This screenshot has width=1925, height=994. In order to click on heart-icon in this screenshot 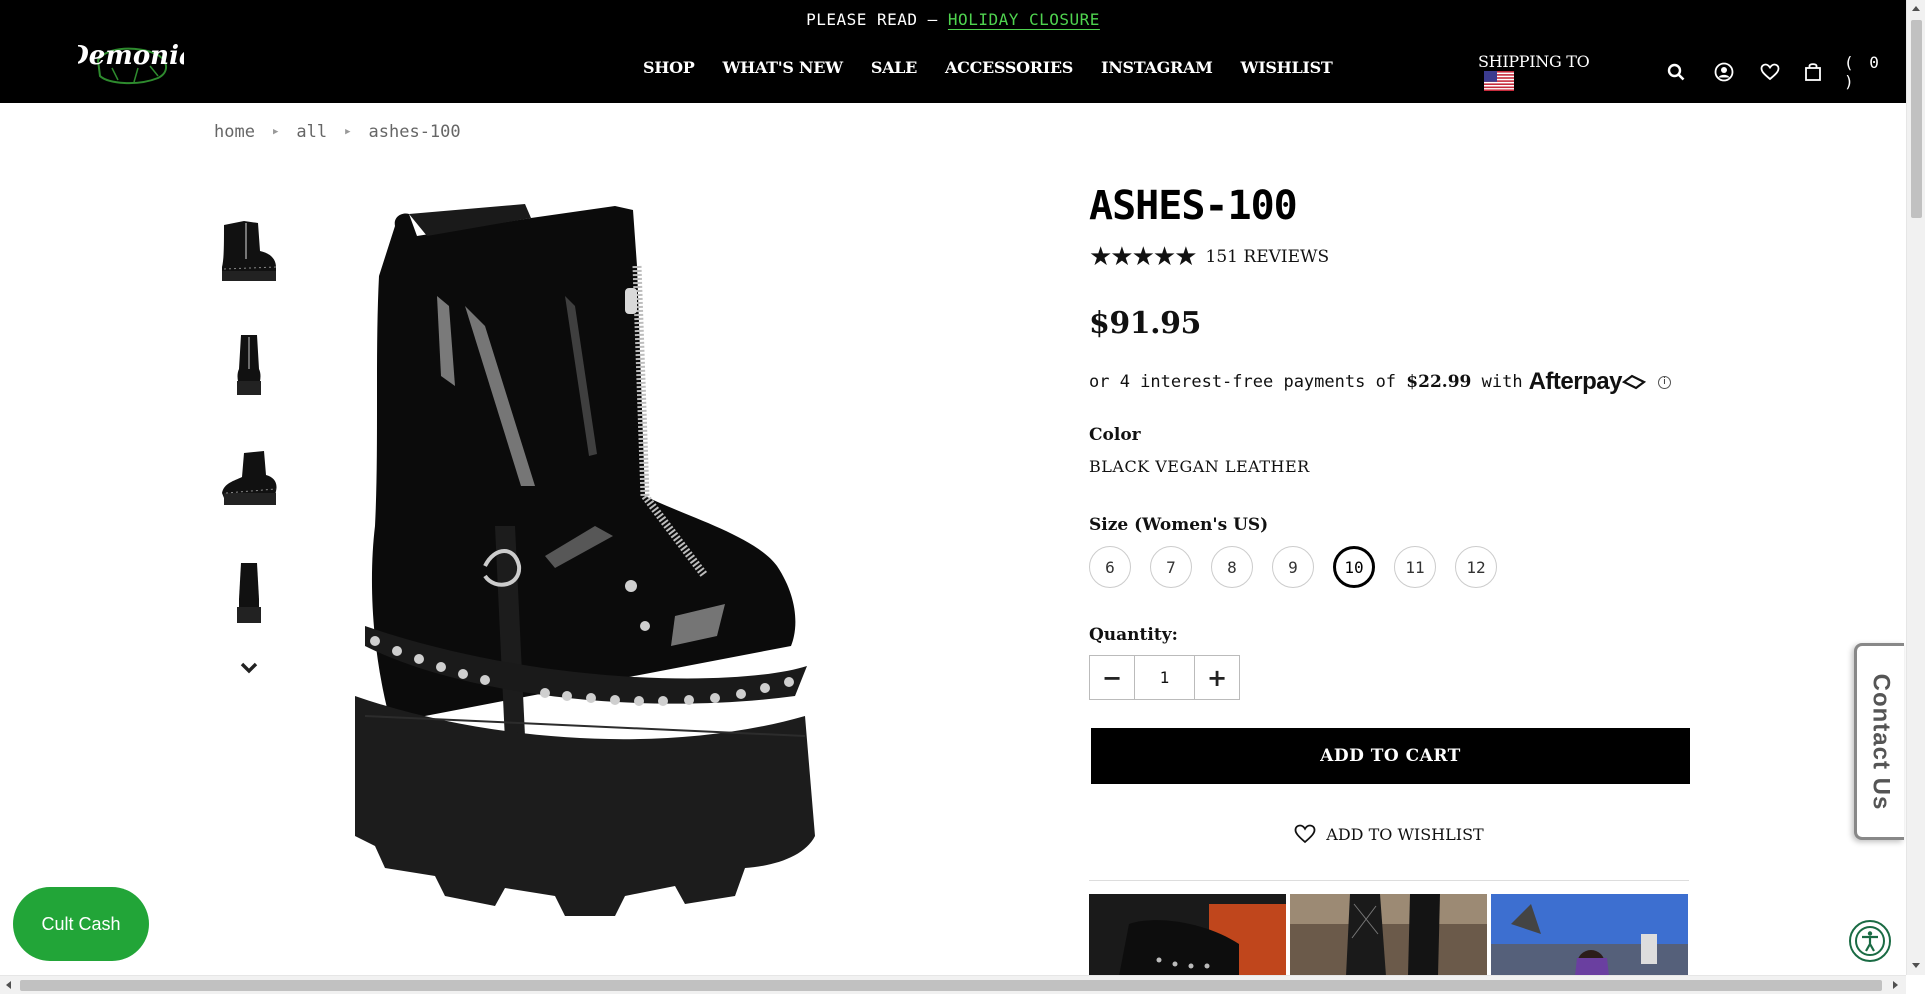, I will do `click(1305, 834)`.